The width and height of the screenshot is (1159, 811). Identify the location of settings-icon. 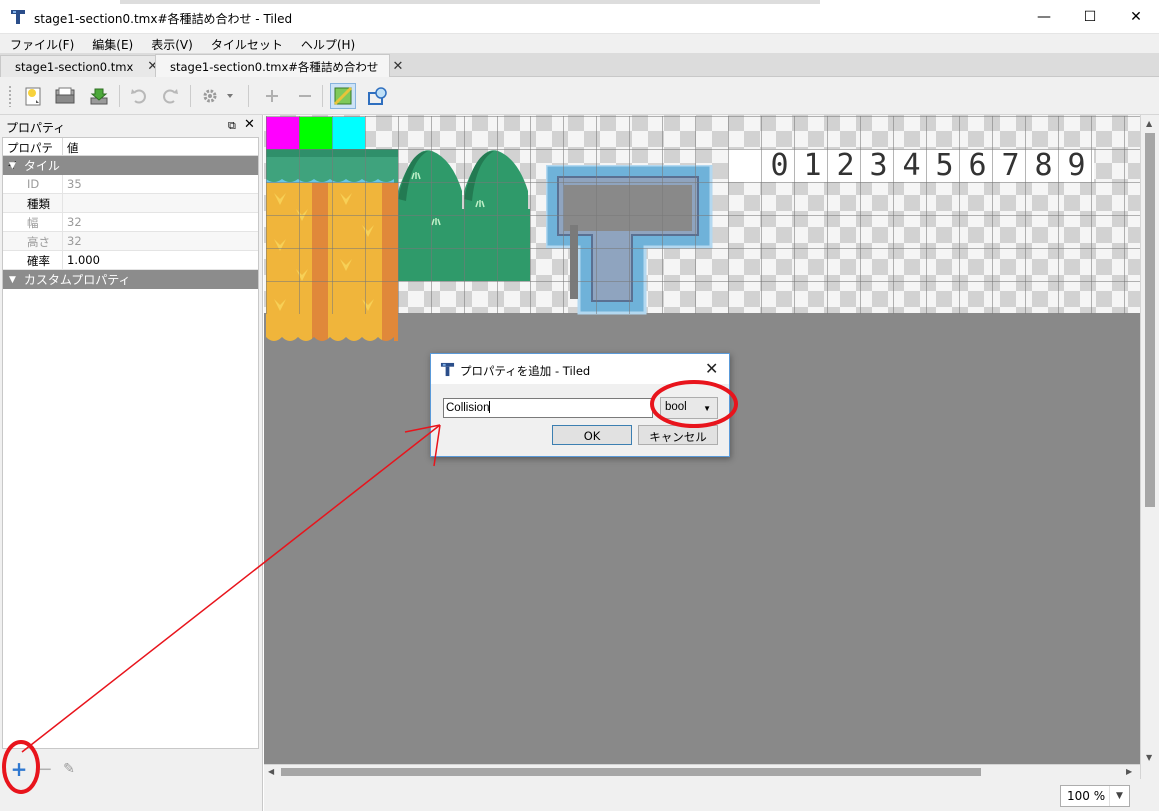
(218, 96).